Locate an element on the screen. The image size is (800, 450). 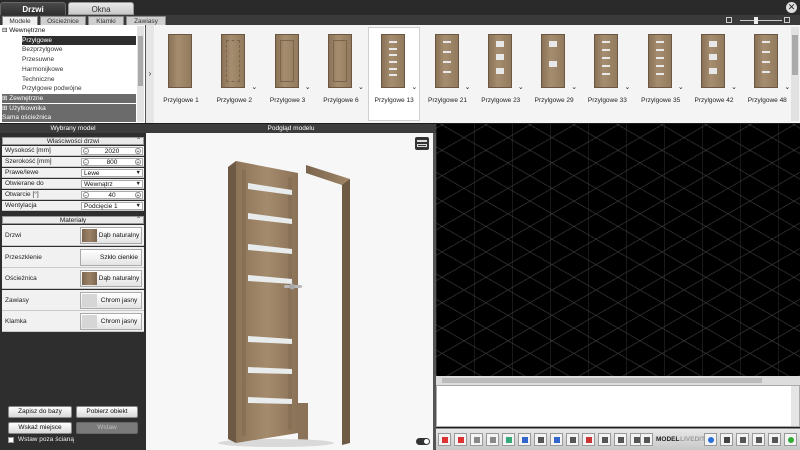
properties-header: Właściwości drzwi ⌃ is located at coordinates (73, 141).